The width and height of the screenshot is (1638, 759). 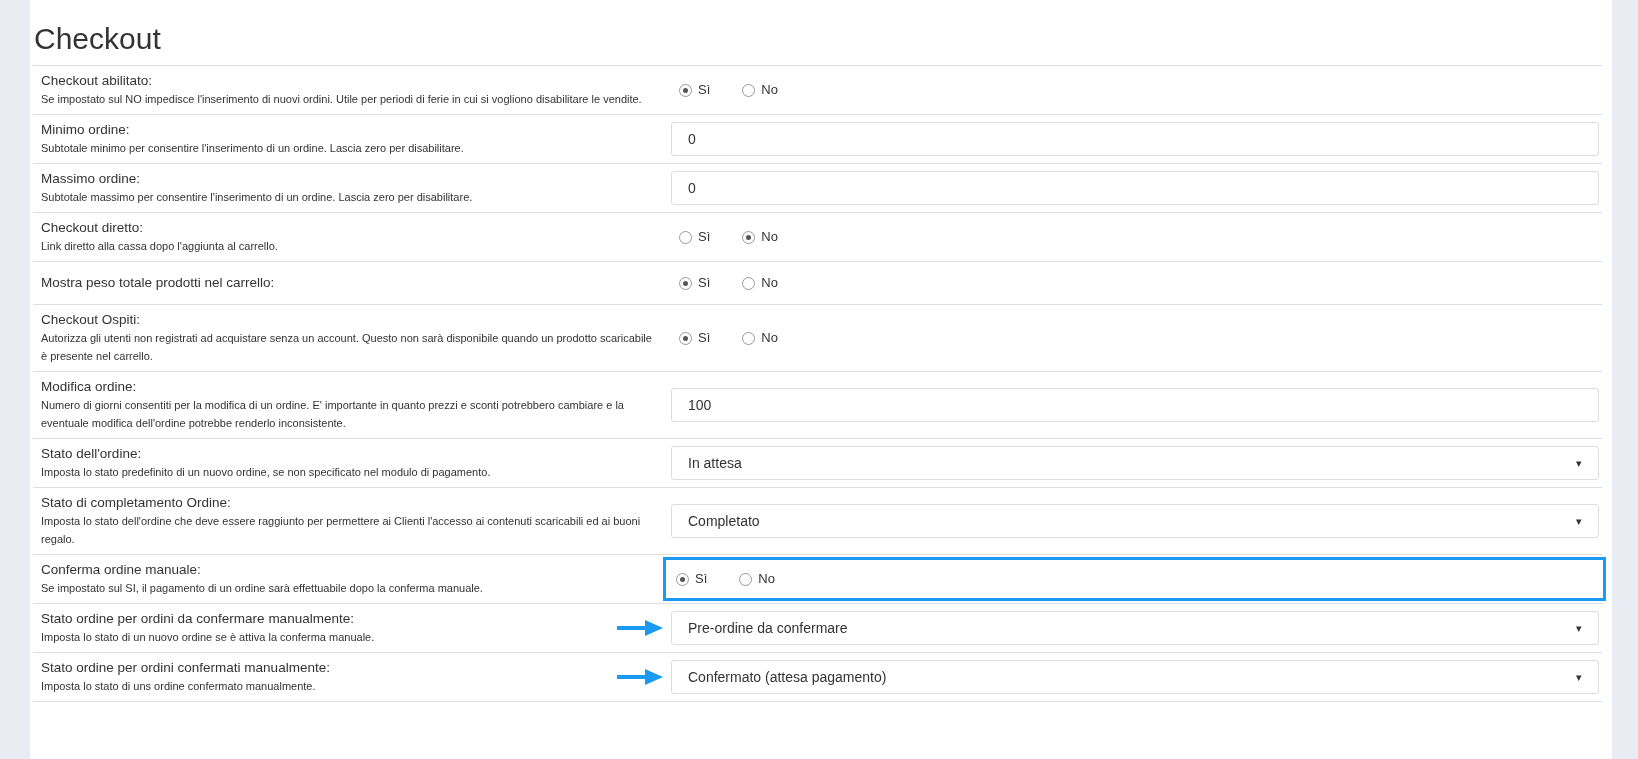 I want to click on setting-description: Numero di giorni consentiti per la modifica di un ordine. E' importante in quanto prezzi e sconti potrebbero cambiare e la eventuale modifica dell'ordine potrebbe renderlo inconsistente., so click(x=333, y=414).